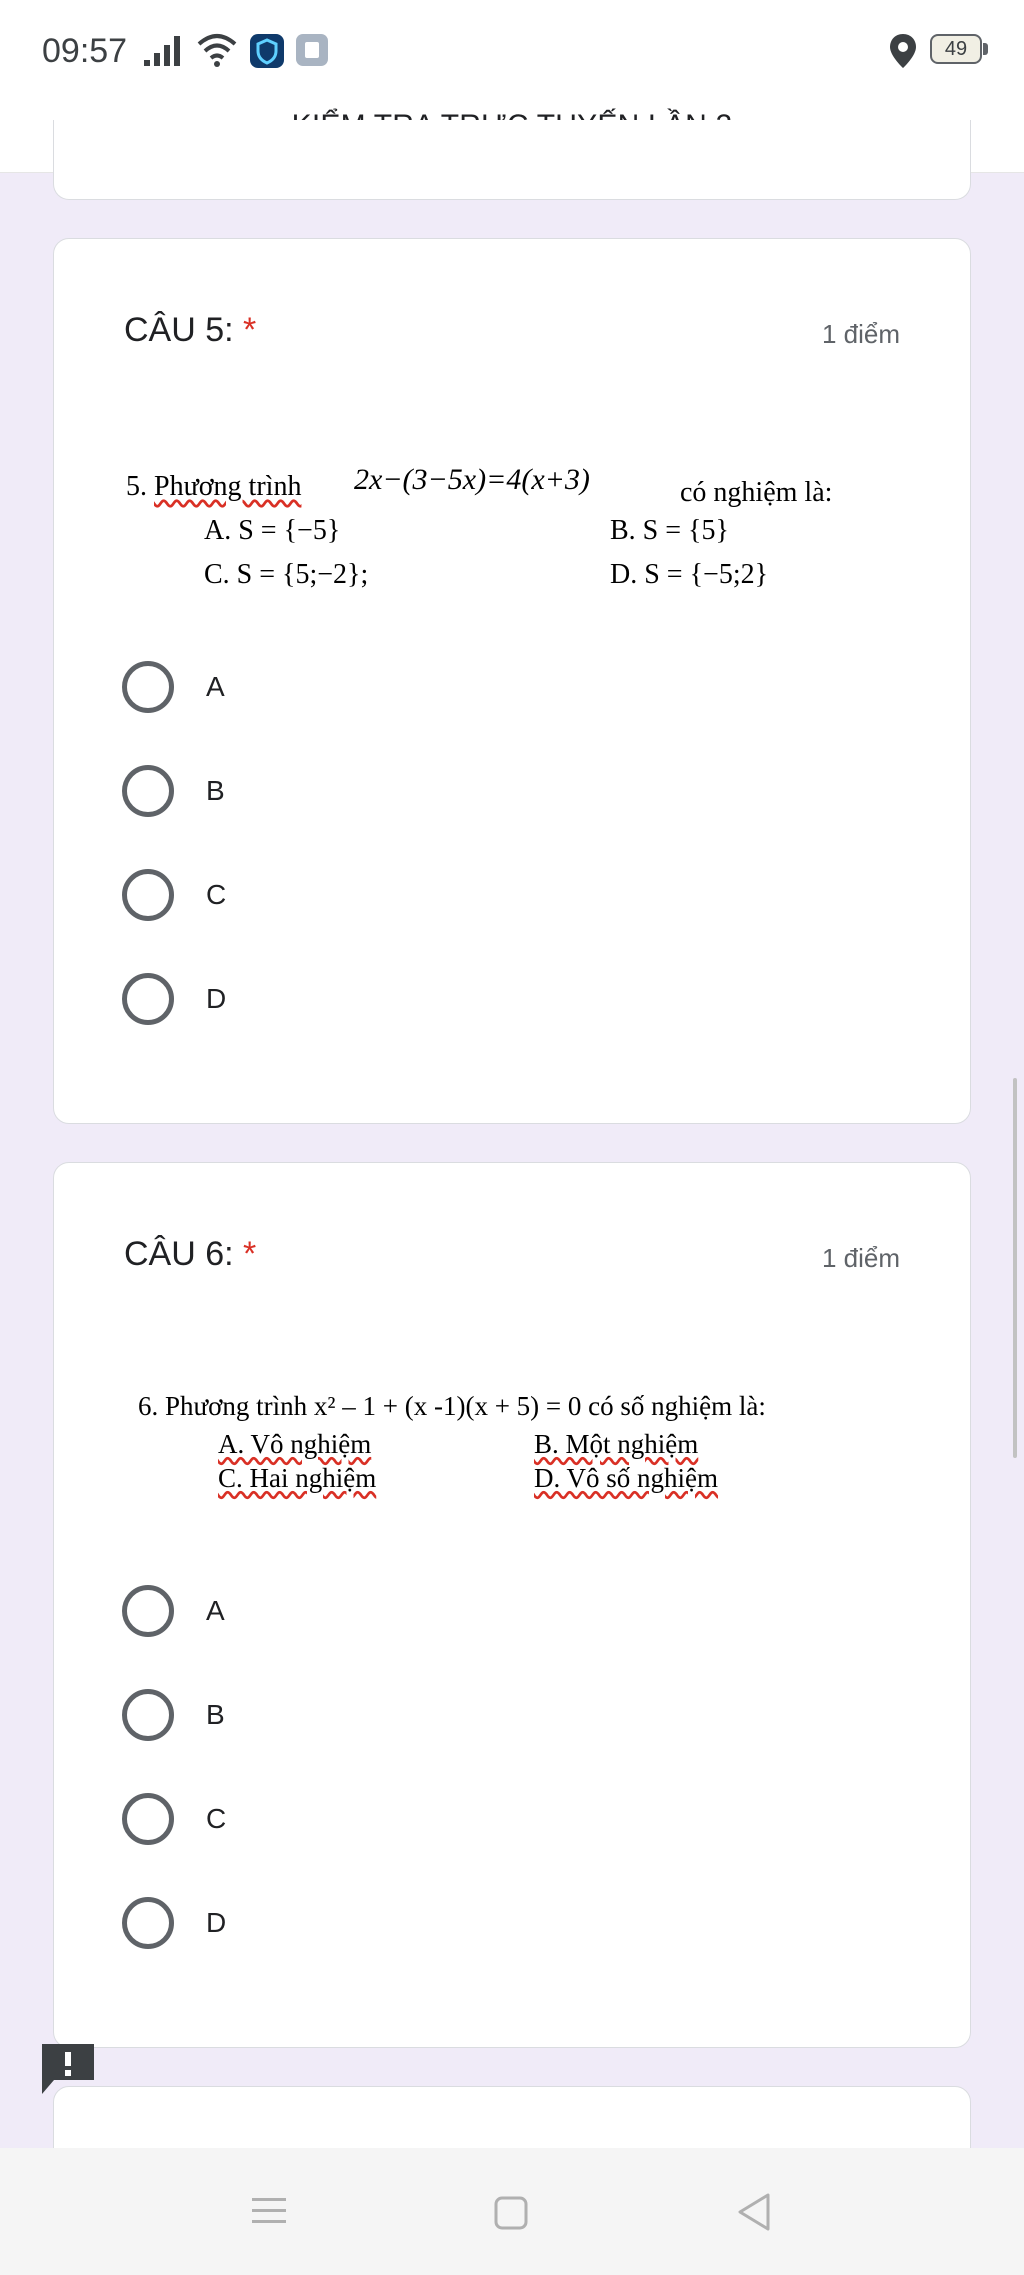 The height and width of the screenshot is (2275, 1024). I want to click on choice-b-text: B. S = {5}, so click(669, 530).